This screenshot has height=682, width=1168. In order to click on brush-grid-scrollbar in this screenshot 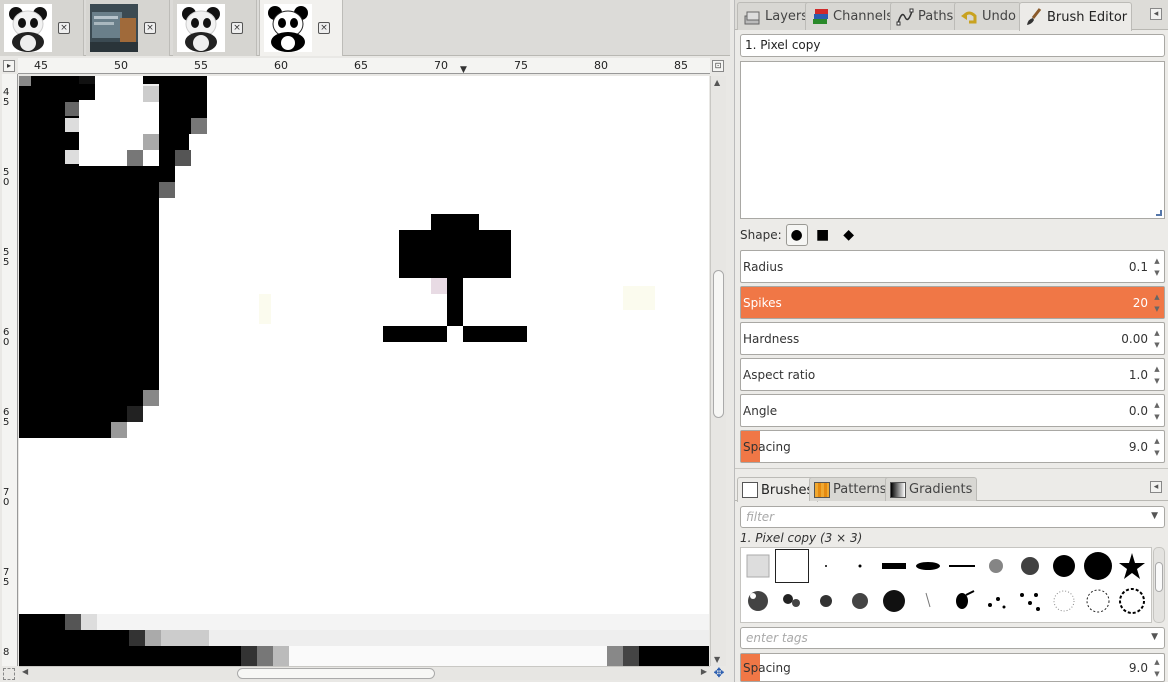, I will do `click(1159, 585)`.